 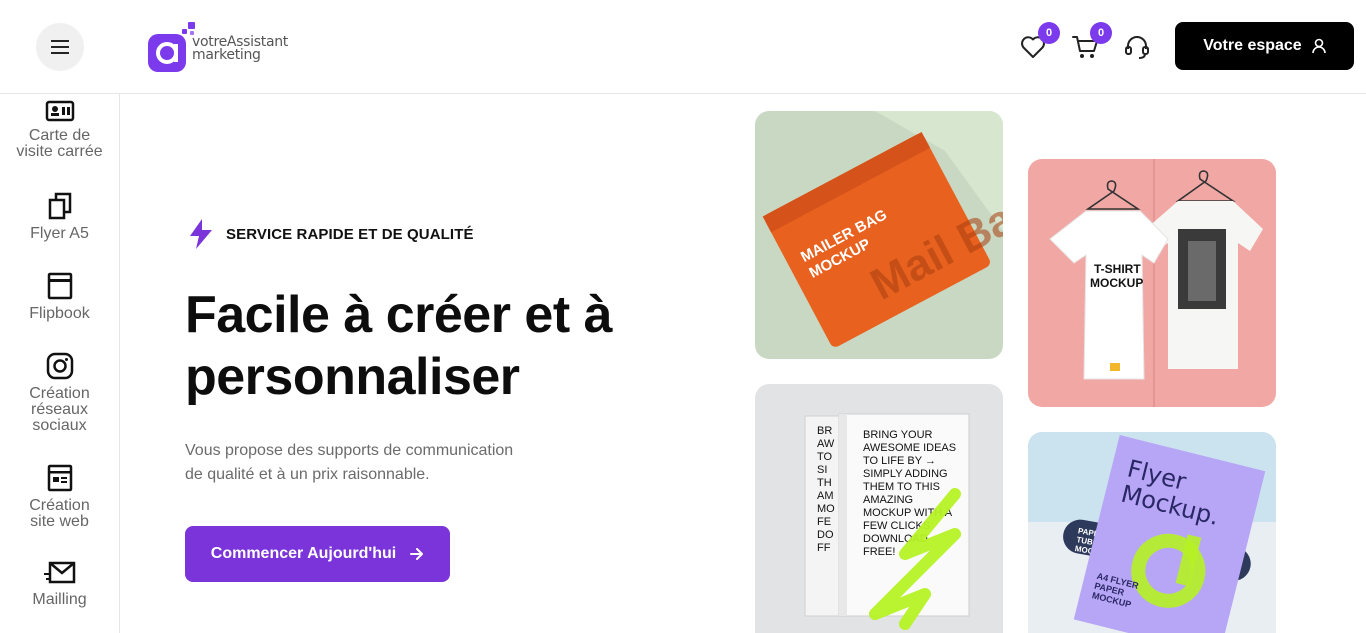 I want to click on book-icon, so click(x=59, y=286).